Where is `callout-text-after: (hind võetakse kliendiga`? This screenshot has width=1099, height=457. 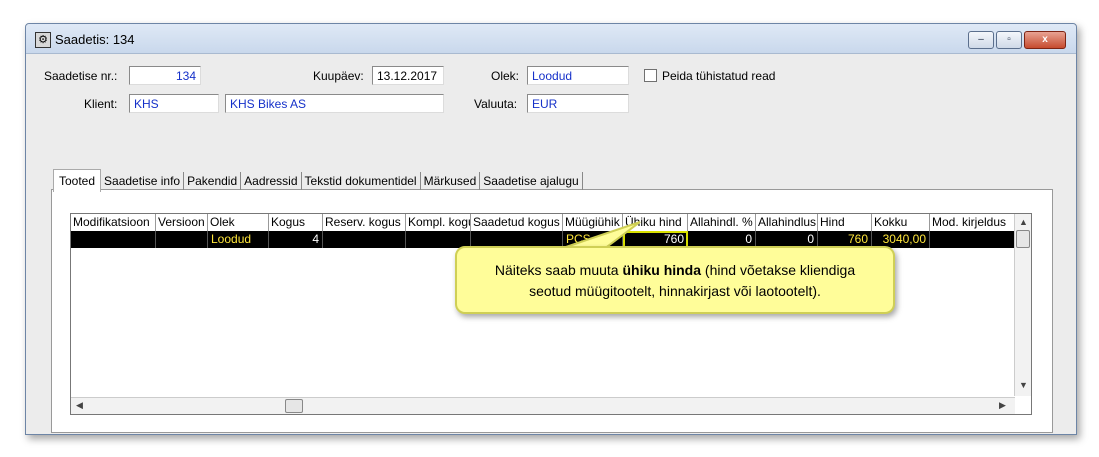
callout-text-after: (hind võetakse kliendiga is located at coordinates (778, 270).